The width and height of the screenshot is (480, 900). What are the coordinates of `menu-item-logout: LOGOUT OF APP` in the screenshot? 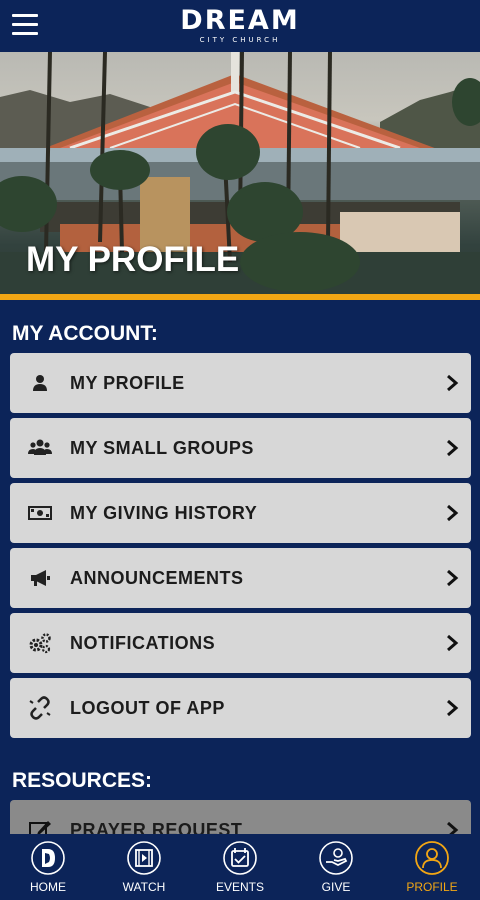 It's located at (240, 708).